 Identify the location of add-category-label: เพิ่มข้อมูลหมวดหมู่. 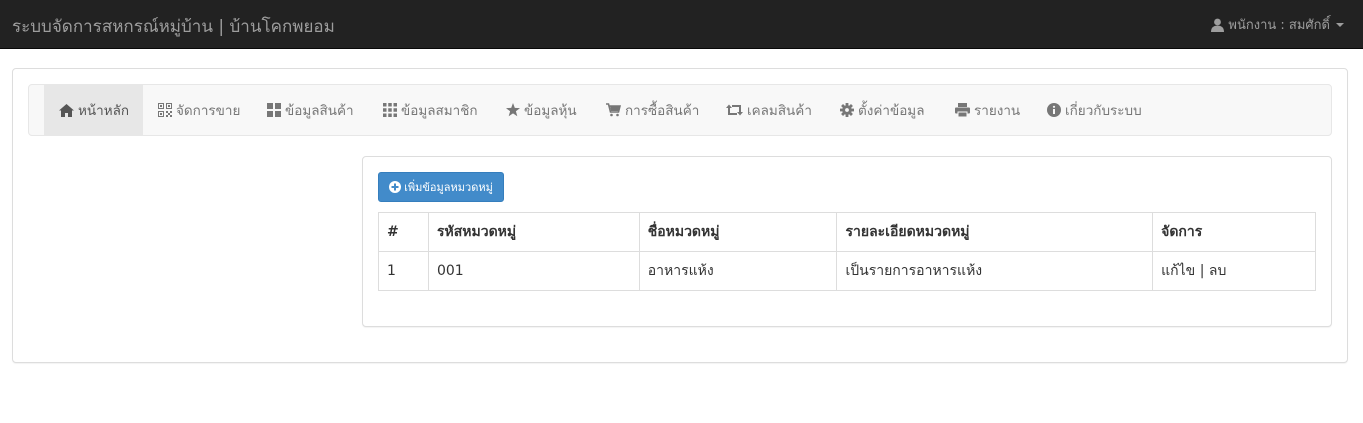
(448, 187).